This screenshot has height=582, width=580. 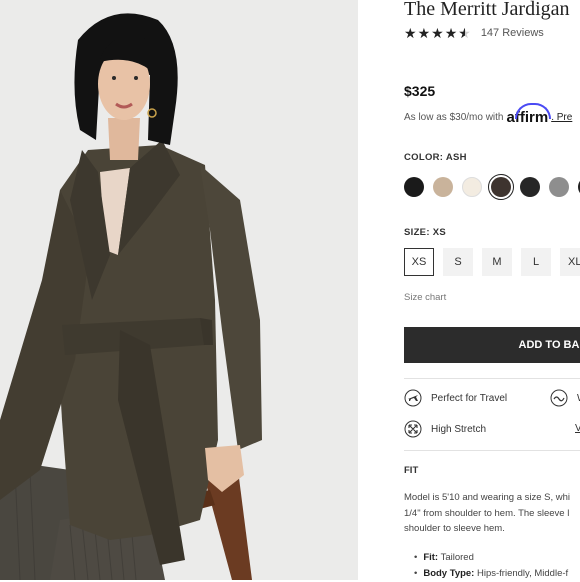 I want to click on size-xs-button: XS, so click(x=419, y=262).